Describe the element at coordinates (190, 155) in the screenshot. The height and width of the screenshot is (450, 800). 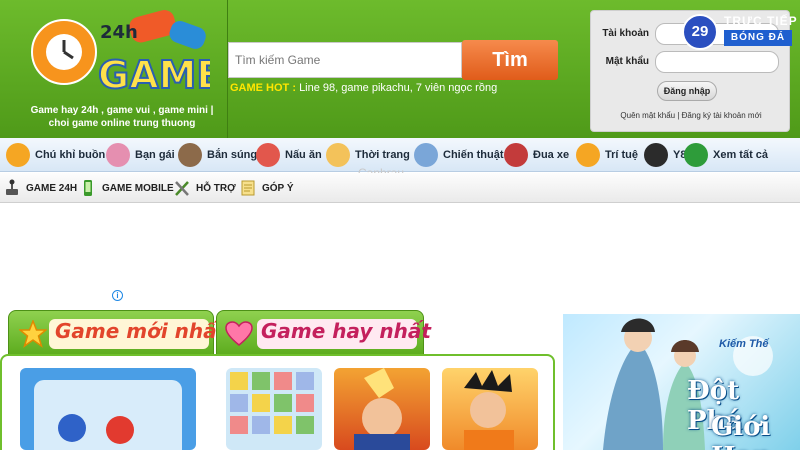
I see `gun-icon` at that location.